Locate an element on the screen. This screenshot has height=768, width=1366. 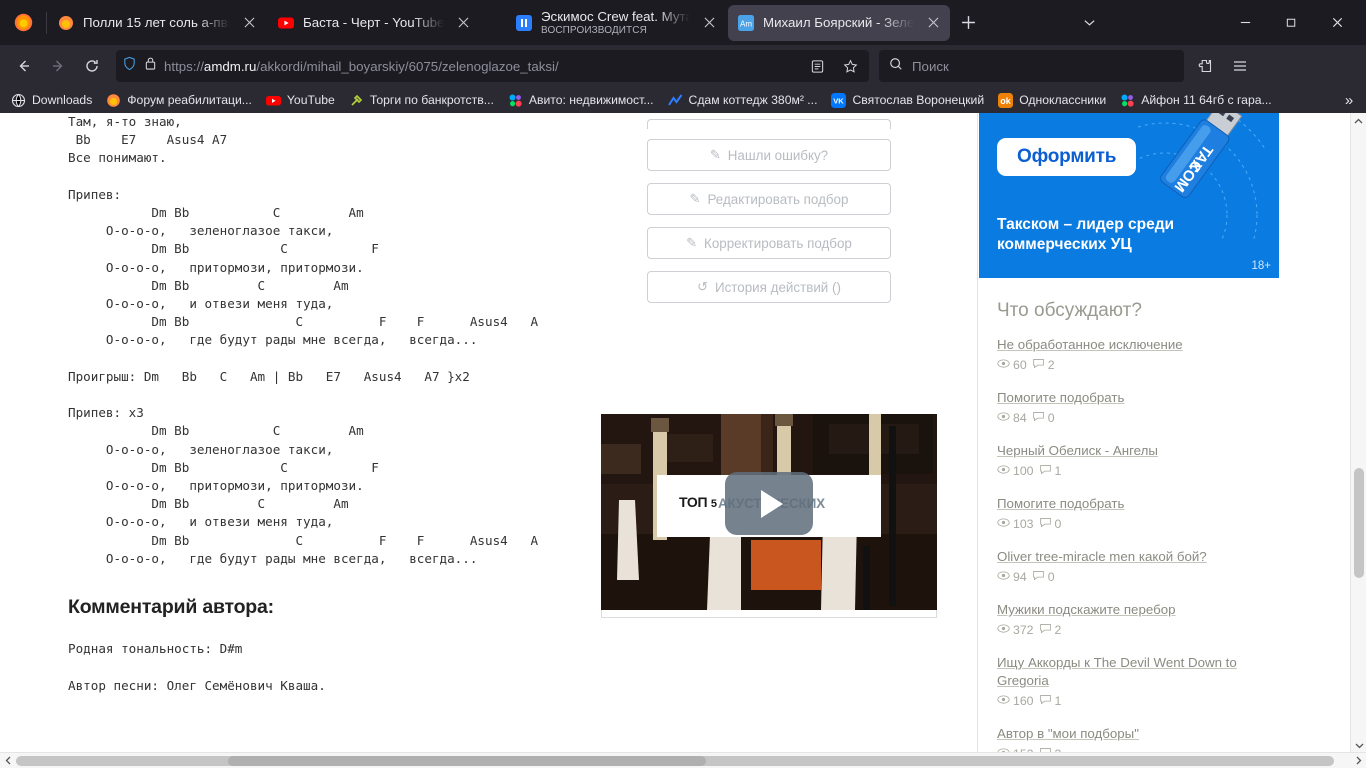
back-arrow-icon is located at coordinates (24, 66).